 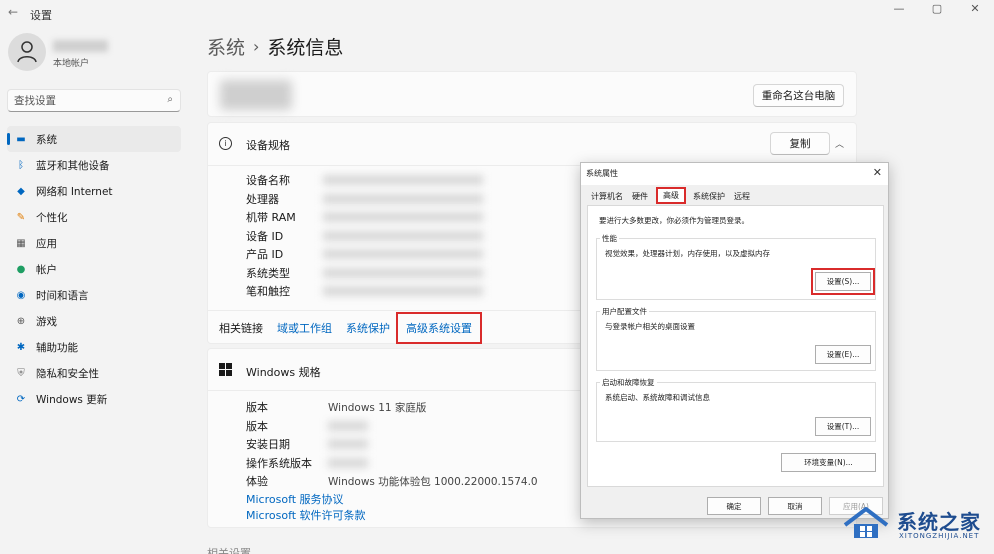 What do you see at coordinates (225, 369) in the screenshot?
I see `windows-logo-icon` at bounding box center [225, 369].